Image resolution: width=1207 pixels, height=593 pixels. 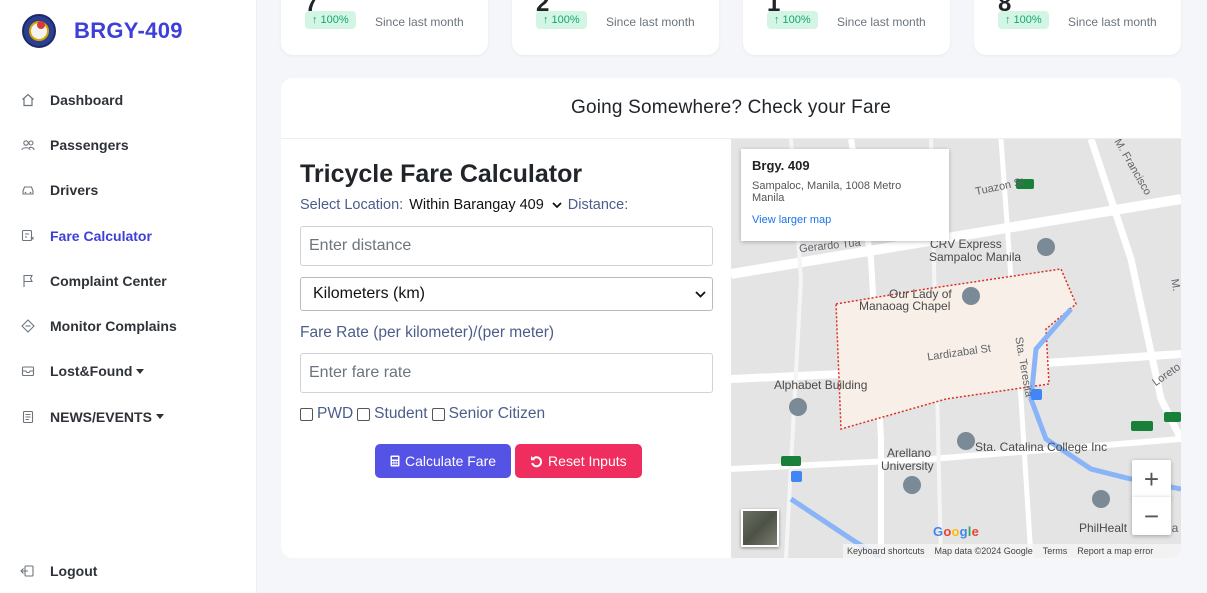 I want to click on calculate-fare-button: Calculate Fare, so click(x=443, y=461).